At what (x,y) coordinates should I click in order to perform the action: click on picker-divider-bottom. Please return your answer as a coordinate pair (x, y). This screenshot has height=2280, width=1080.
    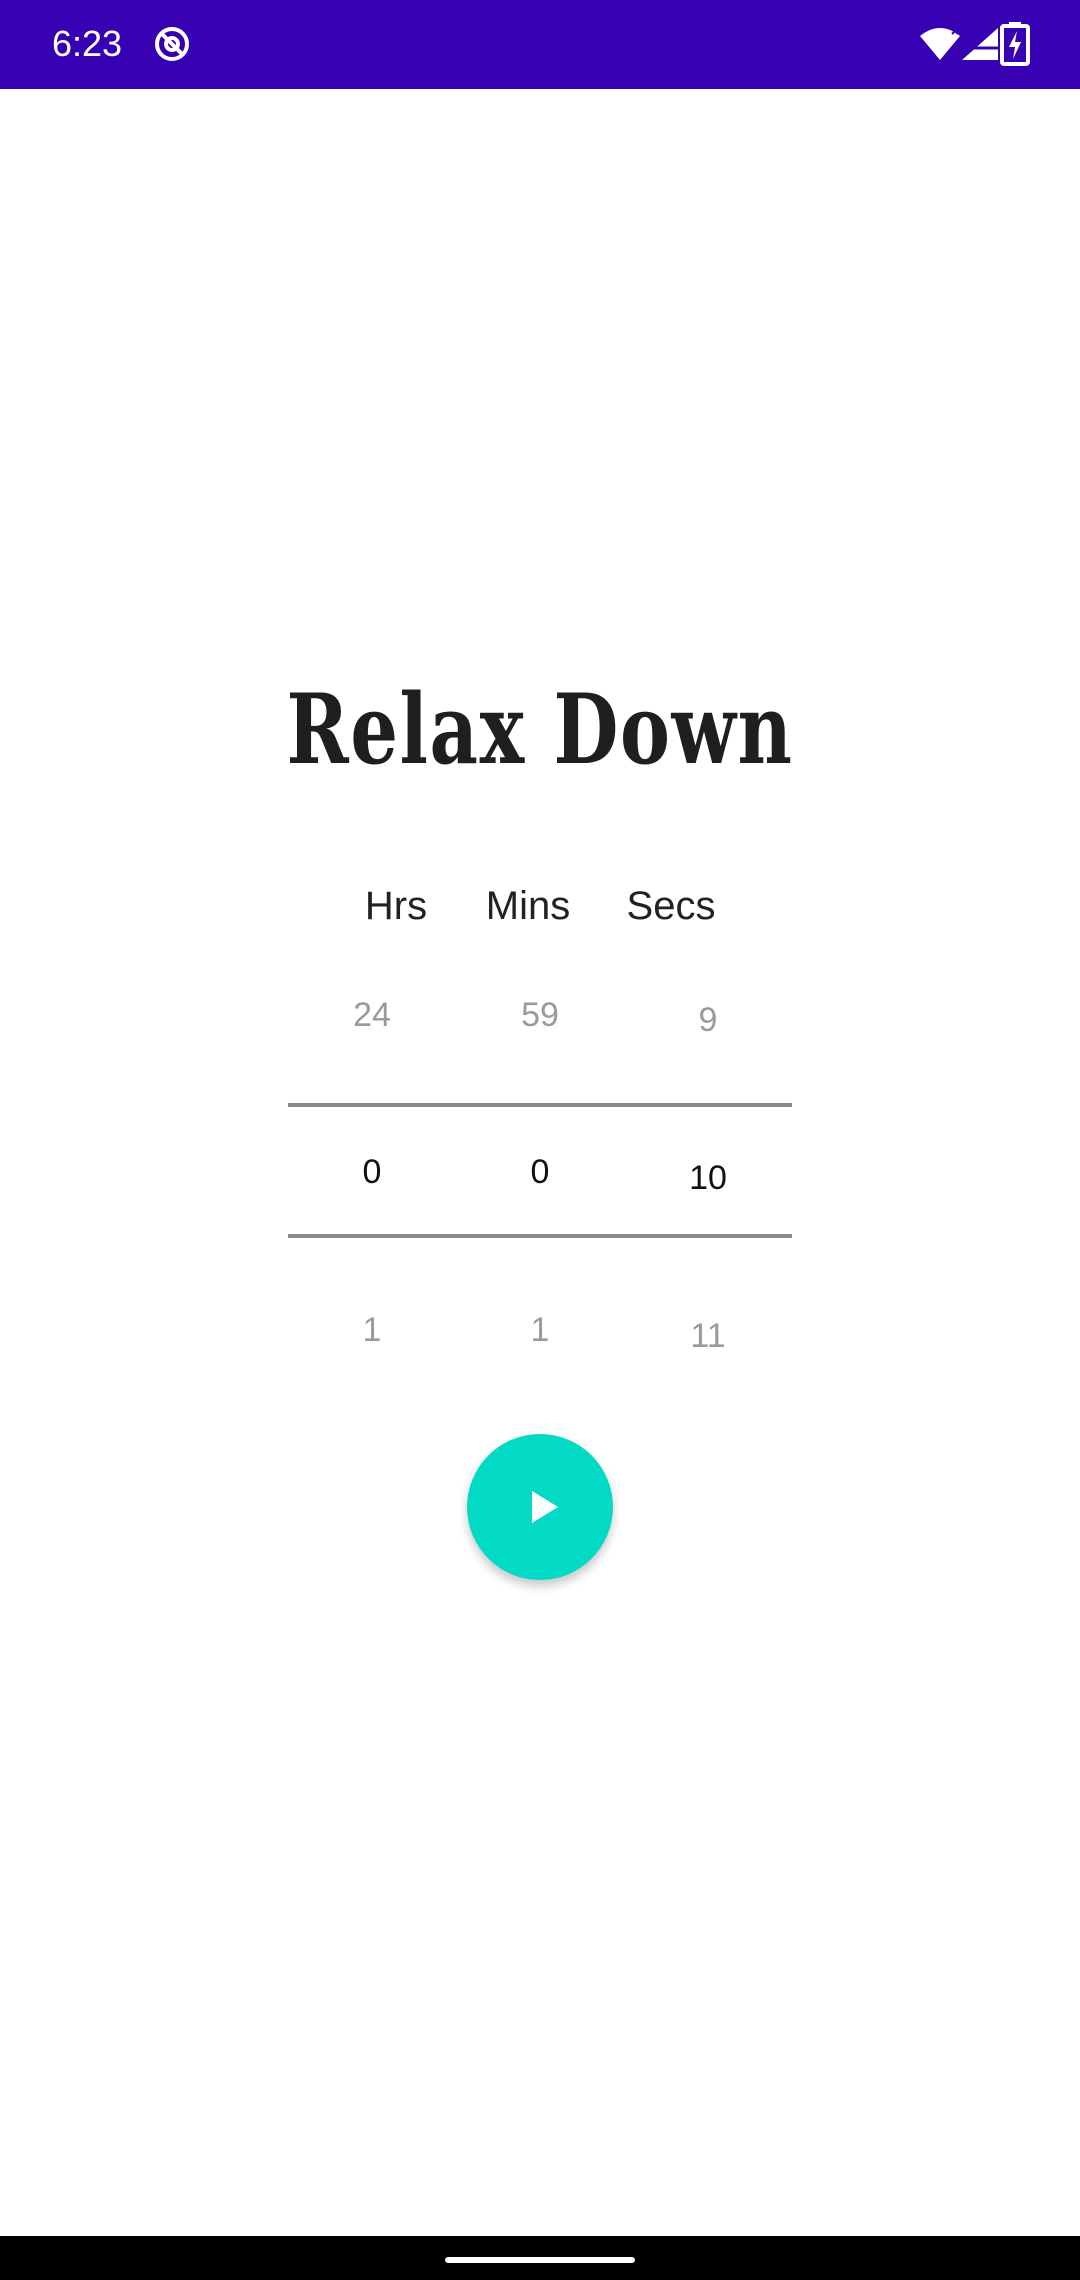
    Looking at the image, I should click on (540, 1236).